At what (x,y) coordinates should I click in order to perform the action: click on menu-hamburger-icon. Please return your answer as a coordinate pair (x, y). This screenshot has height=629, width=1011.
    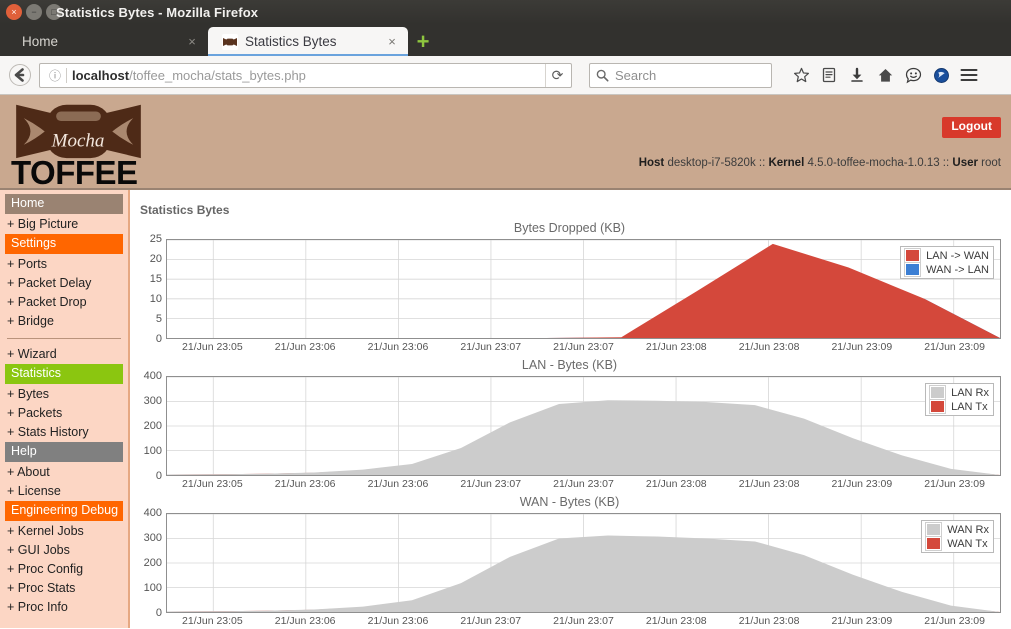
    Looking at the image, I should click on (969, 75).